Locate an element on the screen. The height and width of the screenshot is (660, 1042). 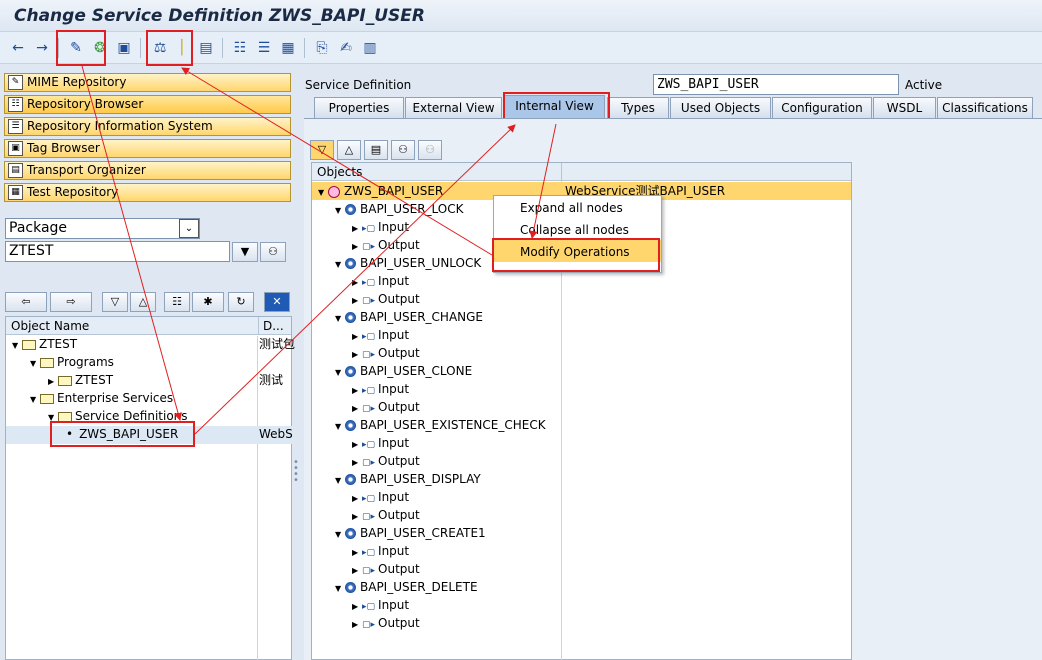
arrow-tree-to-tab is located at coordinates (355, 279).